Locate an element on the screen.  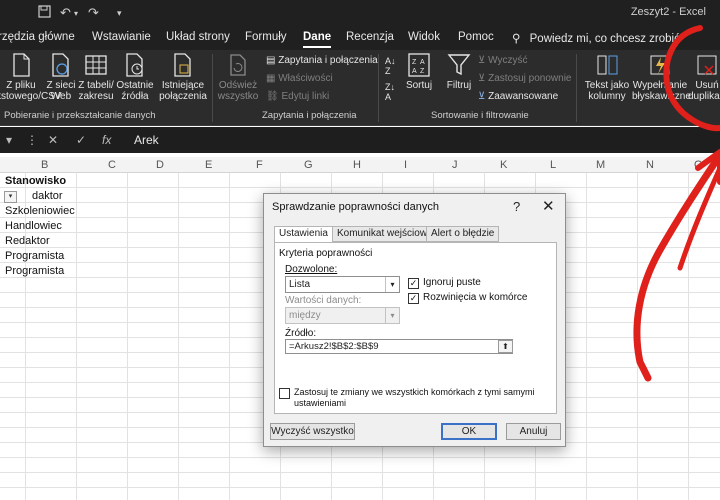
column-header: L is located at coordinates (553, 165).